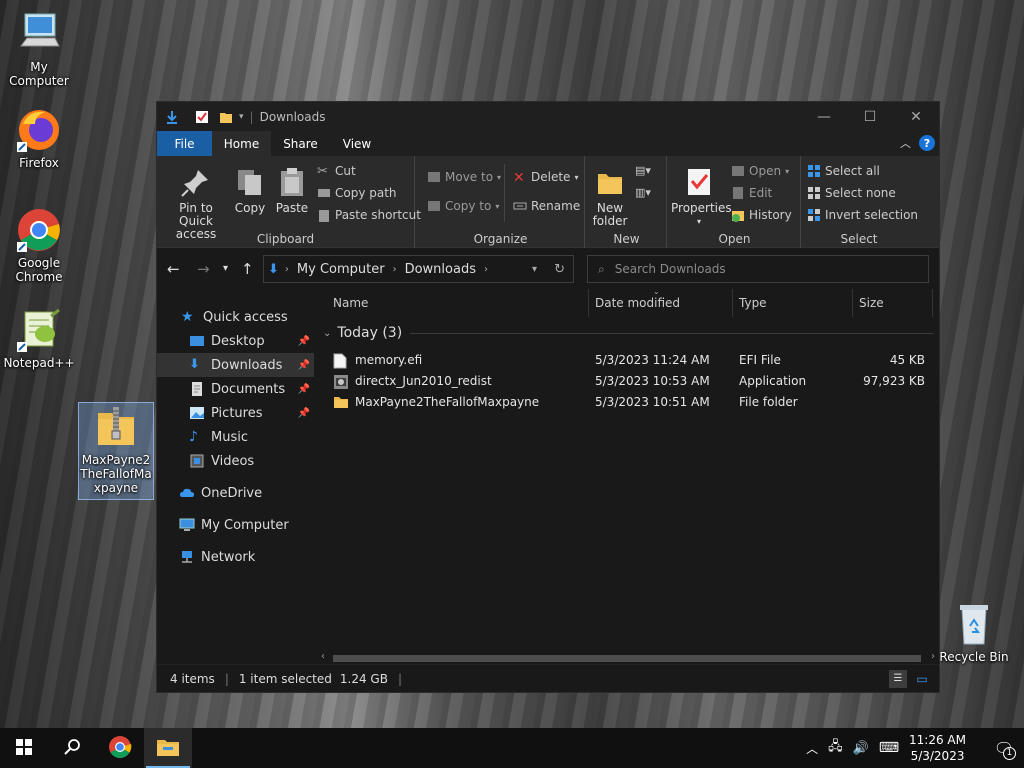 This screenshot has height=768, width=1024. Describe the element at coordinates (922, 679) in the screenshot. I see `large-icons-view-icon: ▭` at that location.